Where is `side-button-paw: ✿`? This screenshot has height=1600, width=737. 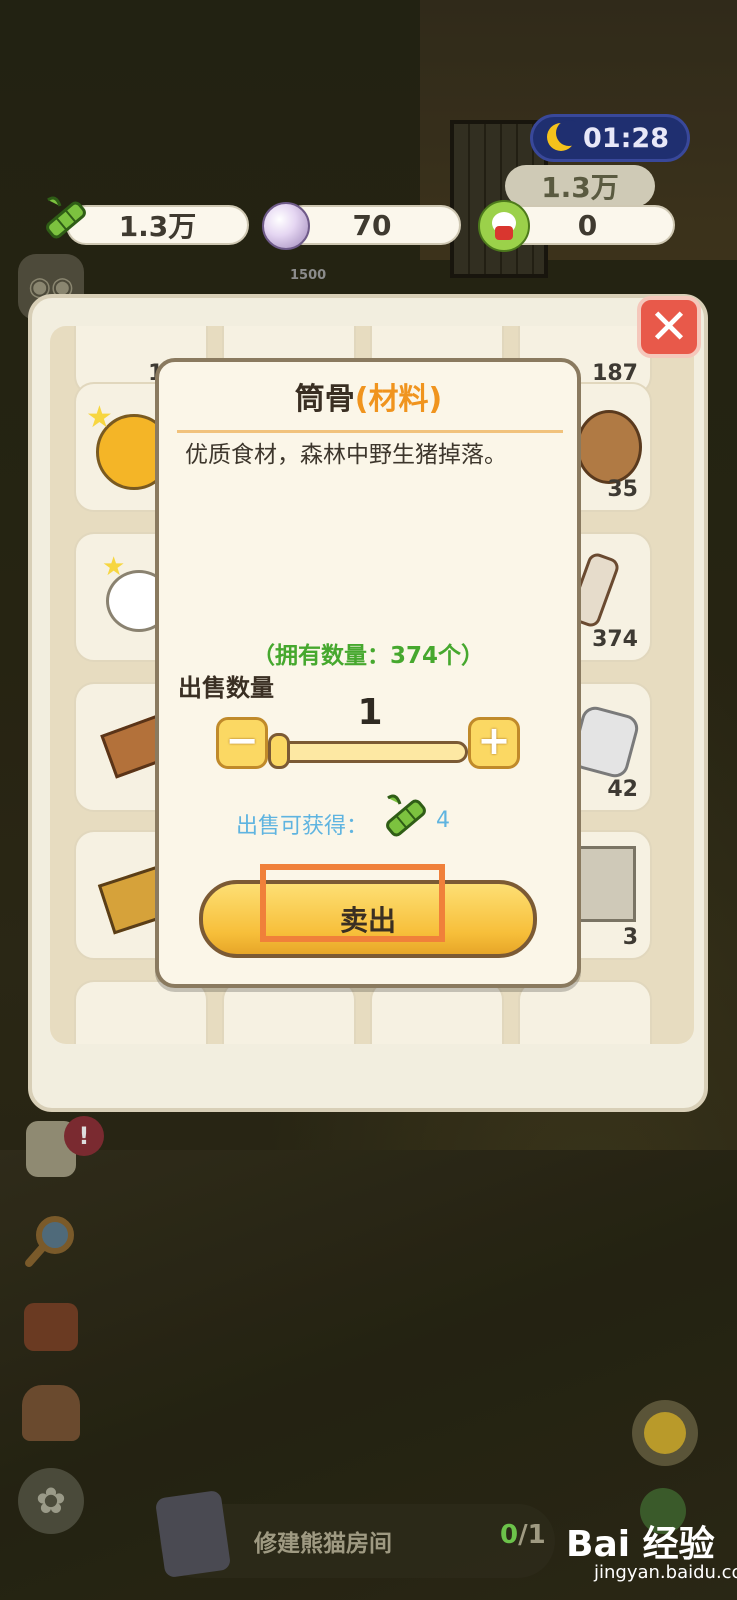 side-button-paw: ✿ is located at coordinates (51, 1501).